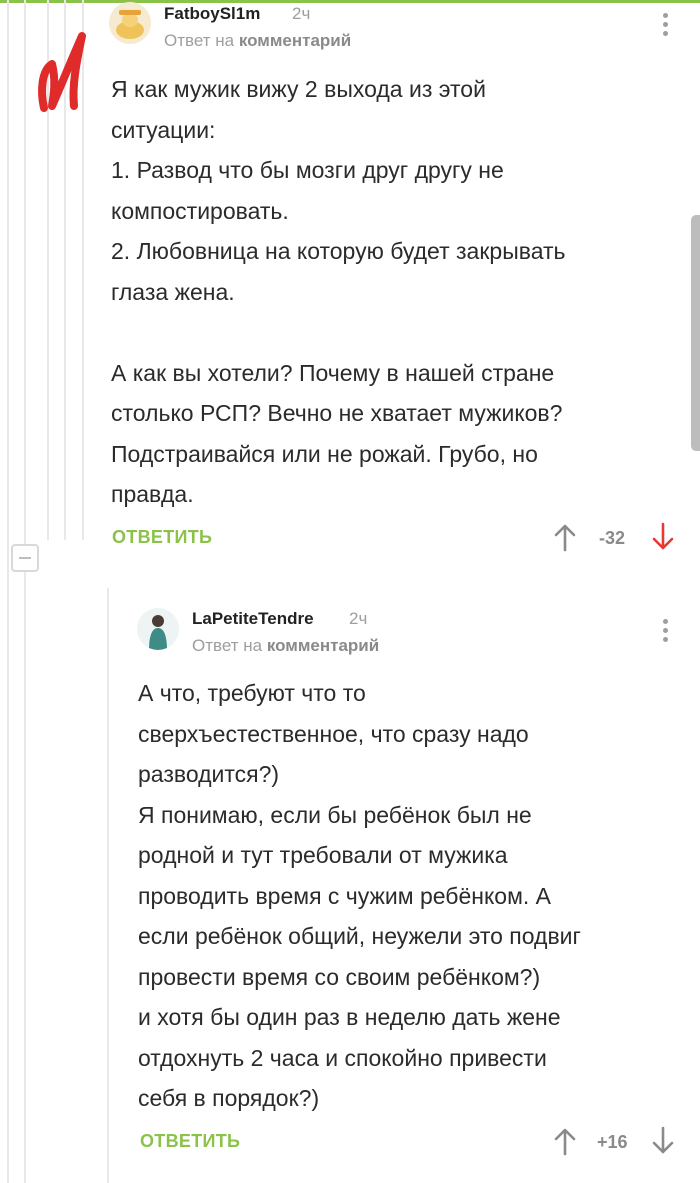  I want to click on rating-value: +16, so click(612, 1142).